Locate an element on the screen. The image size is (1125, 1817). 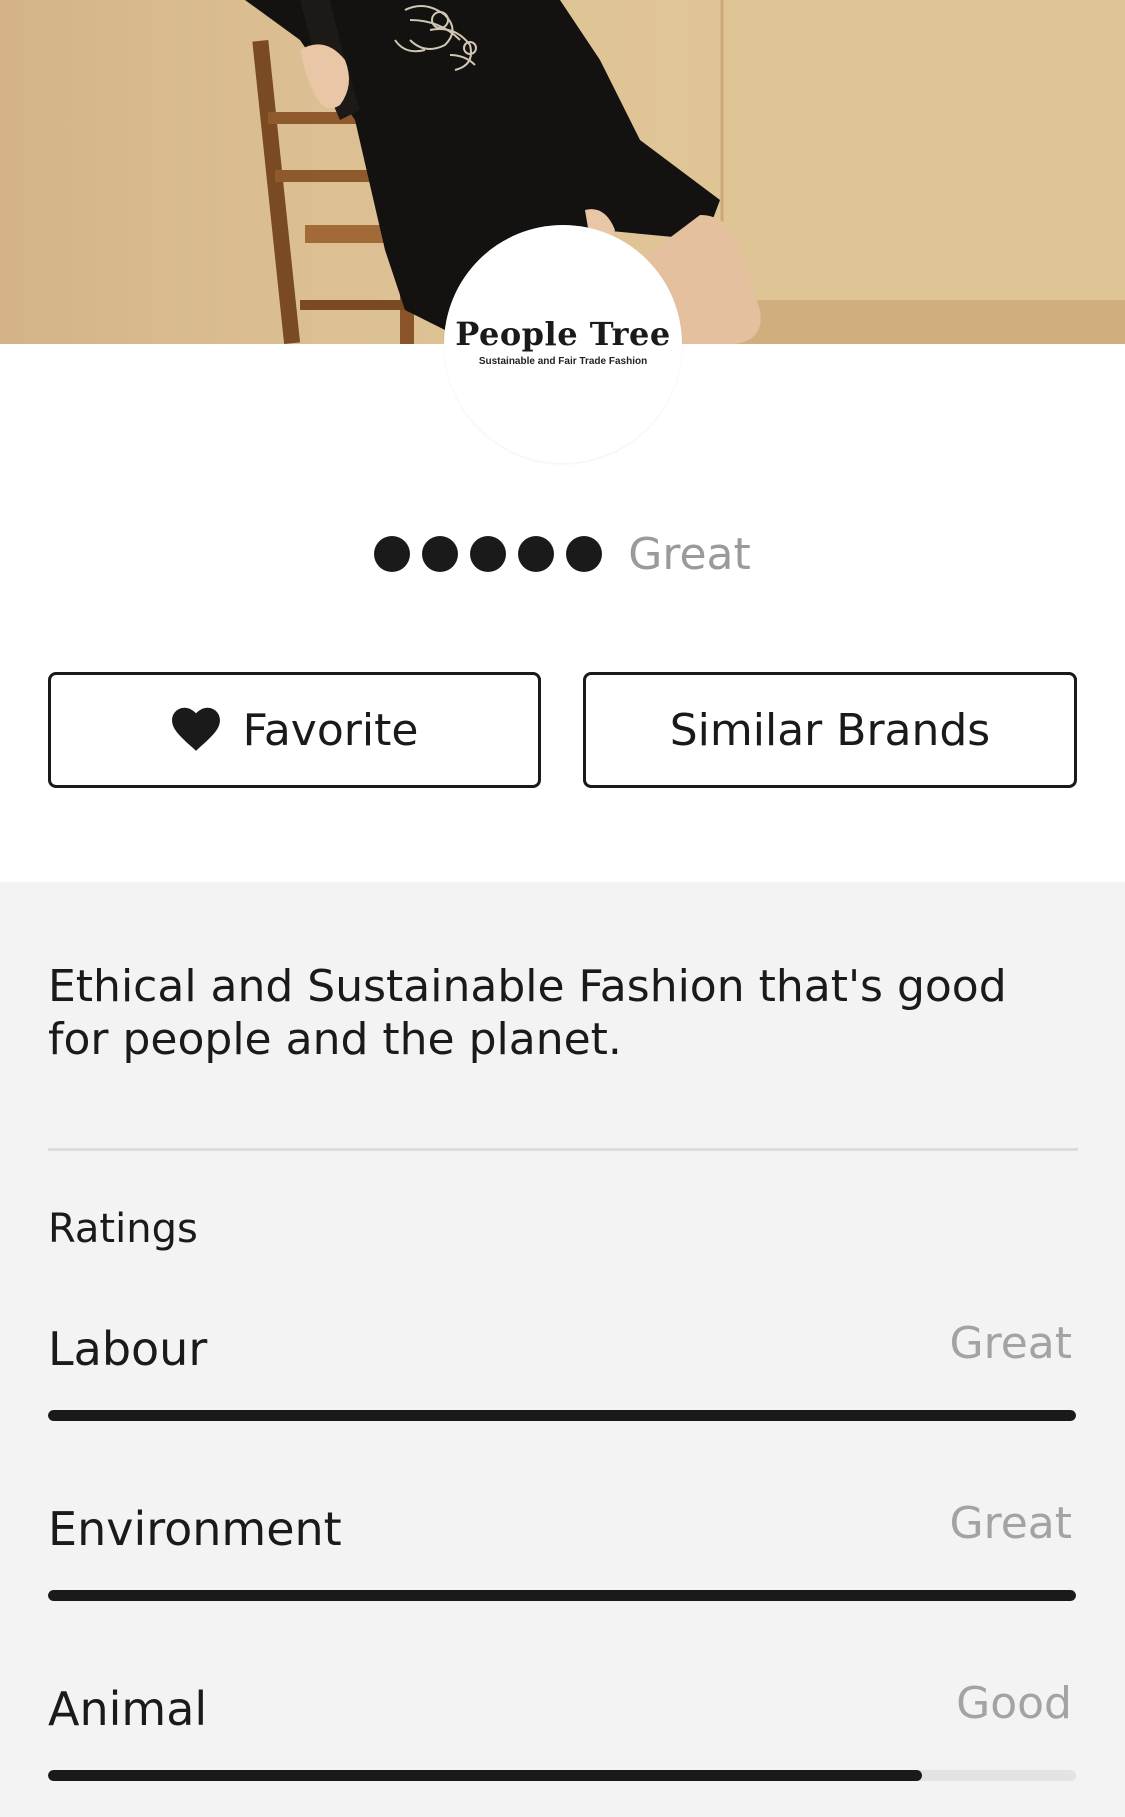
rating-name: Labour is located at coordinates (128, 1349).